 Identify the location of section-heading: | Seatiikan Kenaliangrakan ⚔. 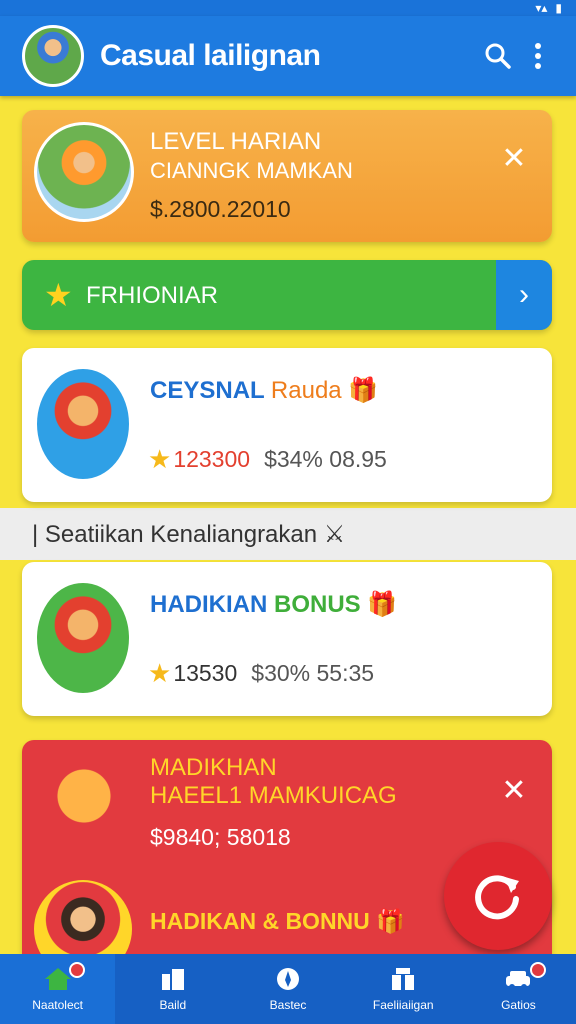
(189, 534).